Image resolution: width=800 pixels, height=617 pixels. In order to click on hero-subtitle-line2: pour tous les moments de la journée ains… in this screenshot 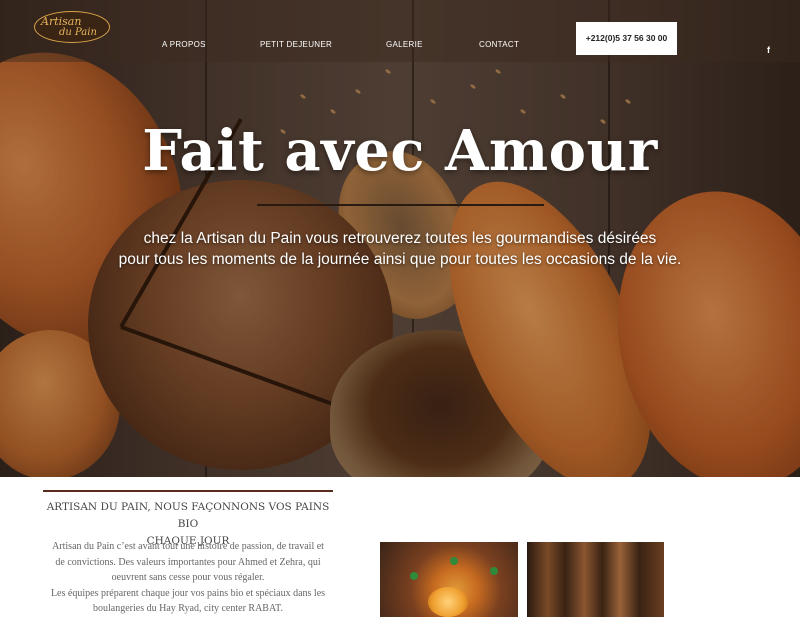, I will do `click(400, 259)`.